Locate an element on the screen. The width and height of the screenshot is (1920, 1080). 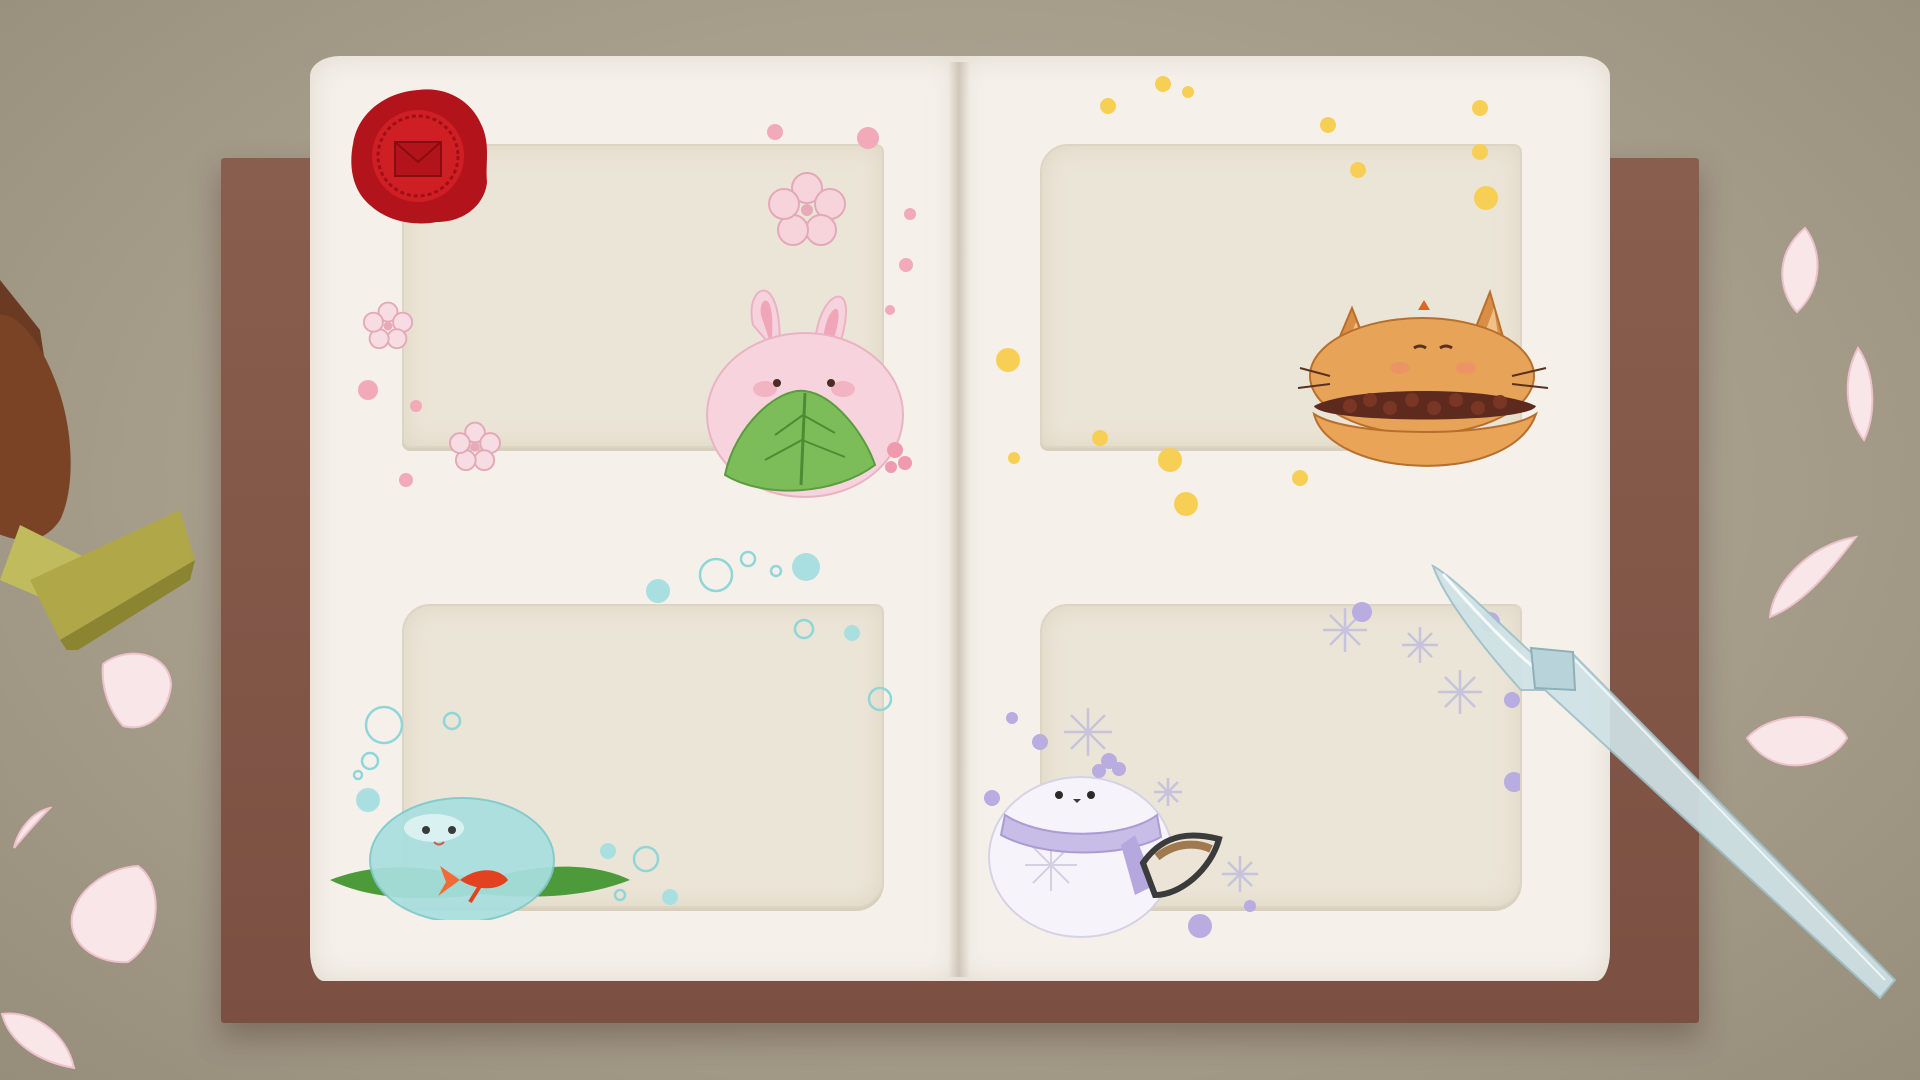
water-mochi-goldfish-icon is located at coordinates (480, 855).